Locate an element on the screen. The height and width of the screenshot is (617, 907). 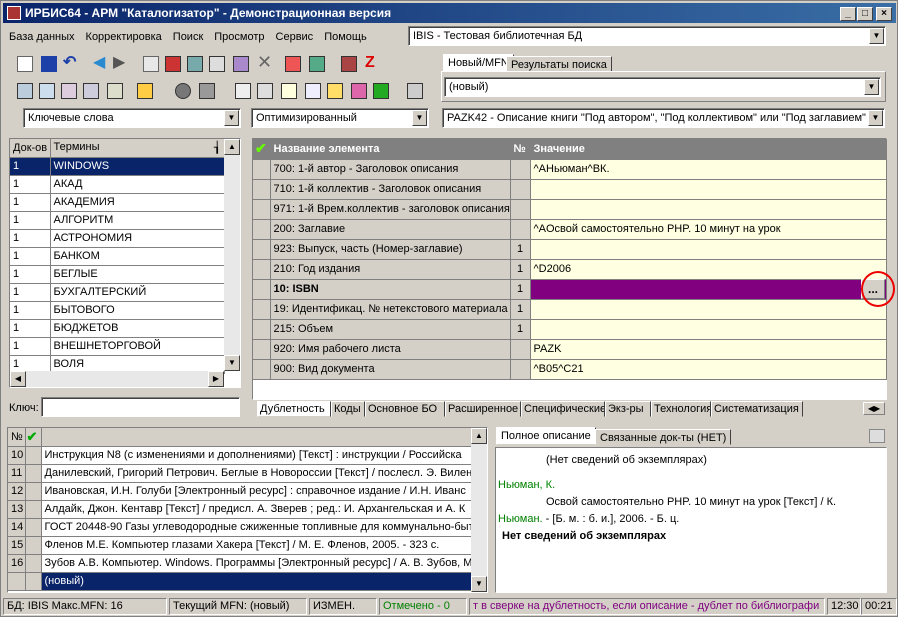
list-icon is located at coordinates (195, 64).